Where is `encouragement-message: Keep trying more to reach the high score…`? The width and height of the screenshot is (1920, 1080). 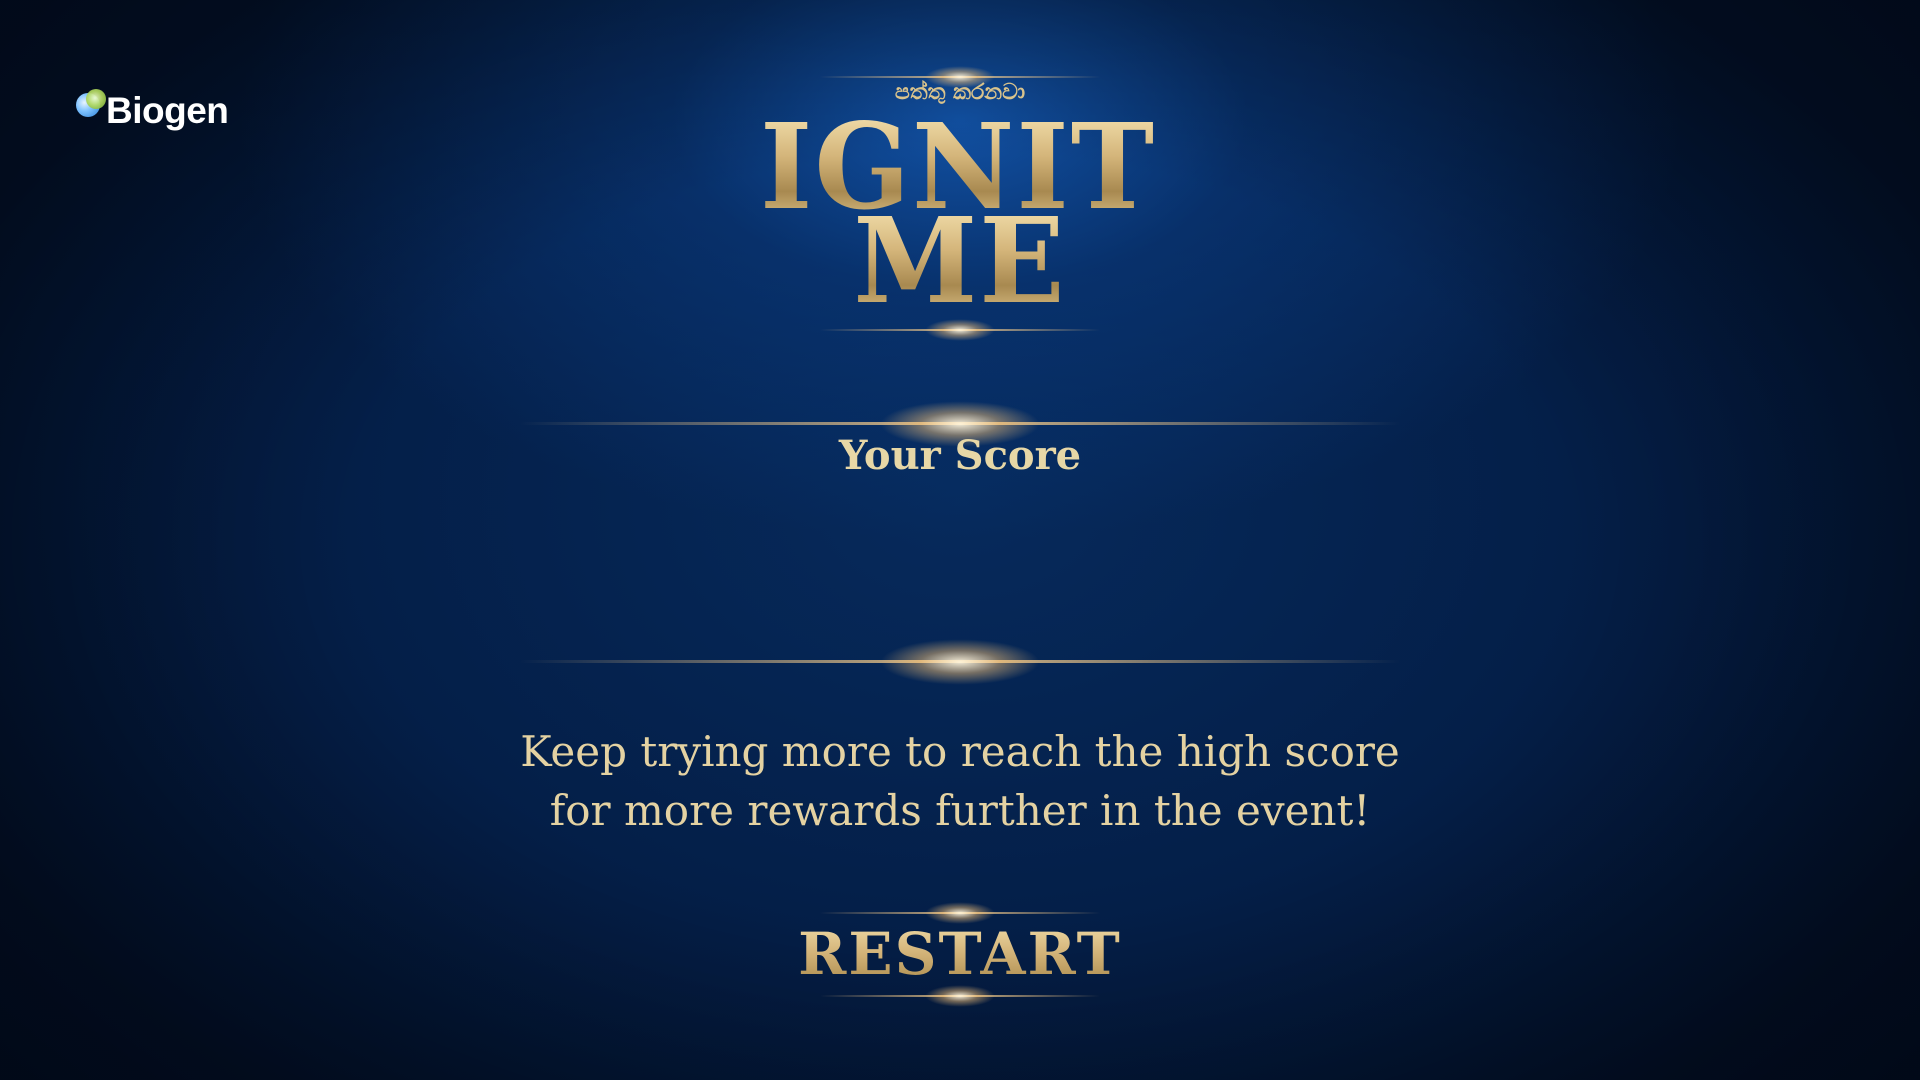 encouragement-message: Keep trying more to reach the high score… is located at coordinates (960, 781).